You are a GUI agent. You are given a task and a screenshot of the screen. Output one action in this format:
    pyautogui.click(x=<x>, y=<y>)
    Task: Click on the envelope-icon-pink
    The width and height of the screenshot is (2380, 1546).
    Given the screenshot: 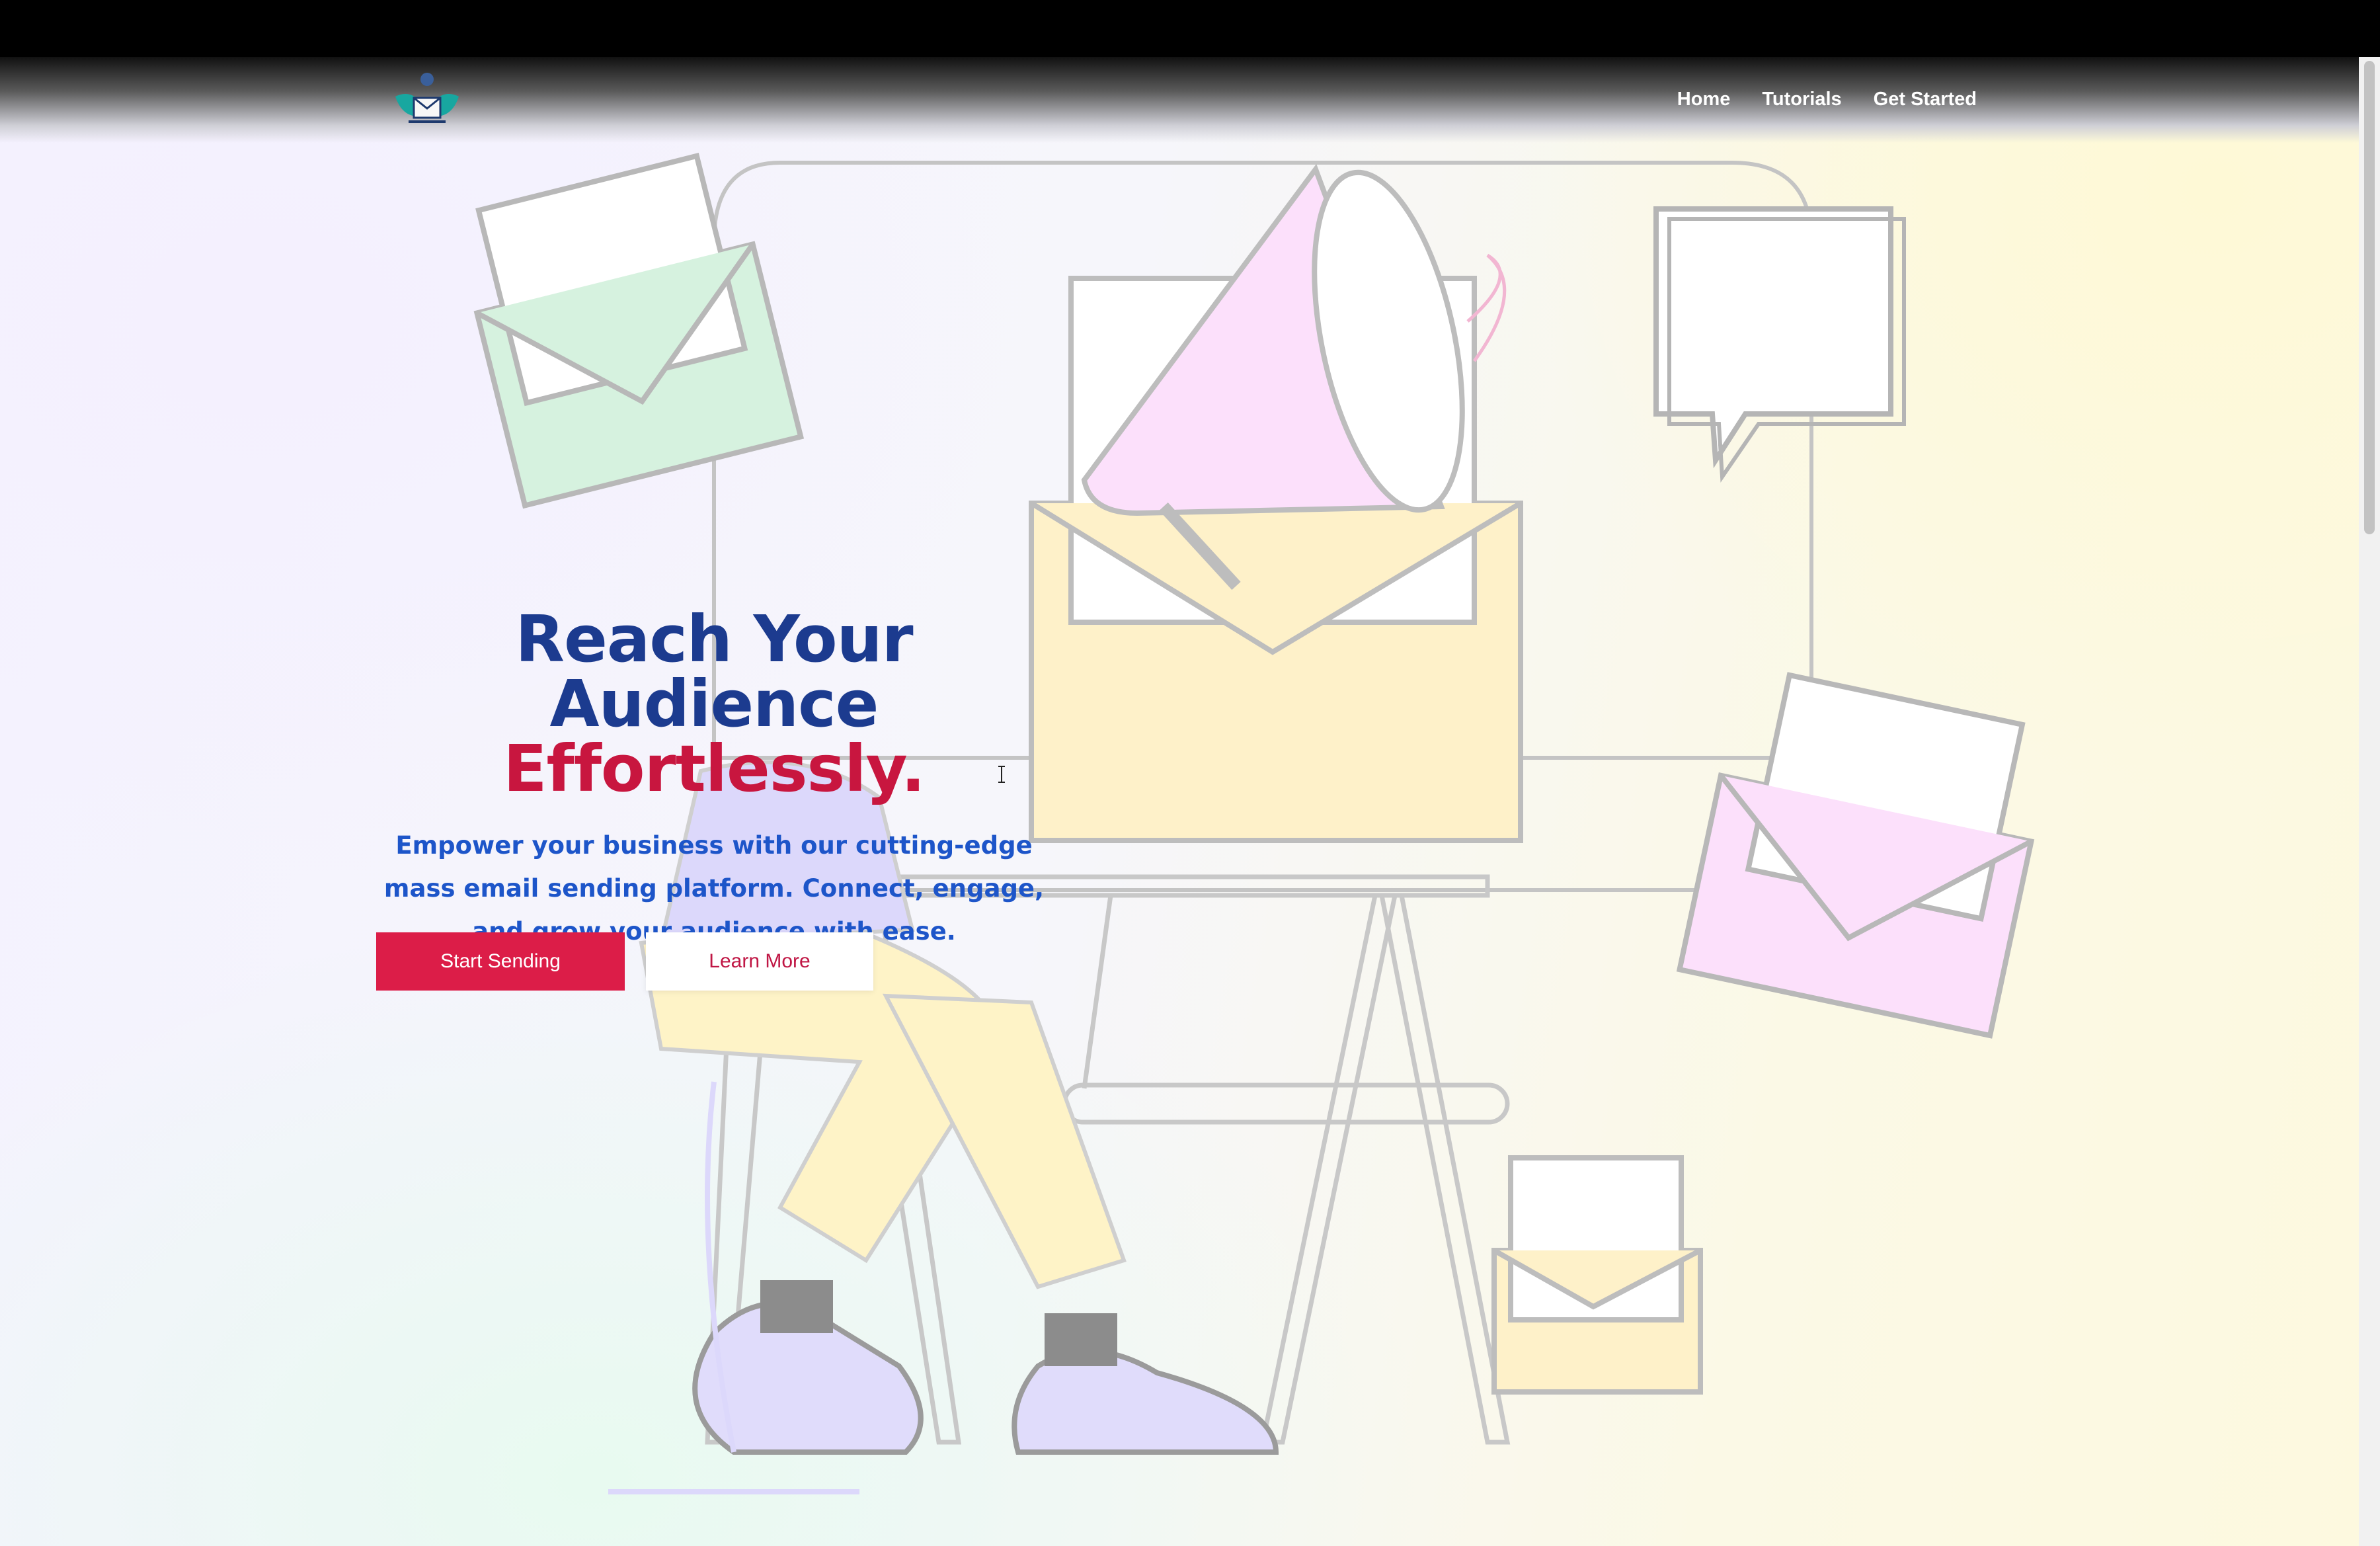 What is the action you would take?
    pyautogui.click(x=1855, y=855)
    